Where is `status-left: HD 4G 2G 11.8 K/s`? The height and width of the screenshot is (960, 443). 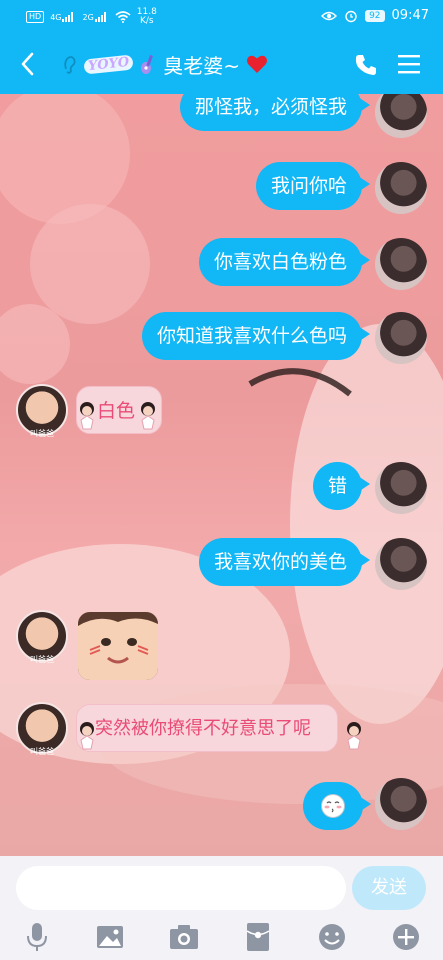 status-left: HD 4G 2G 11.8 K/s is located at coordinates (91, 17).